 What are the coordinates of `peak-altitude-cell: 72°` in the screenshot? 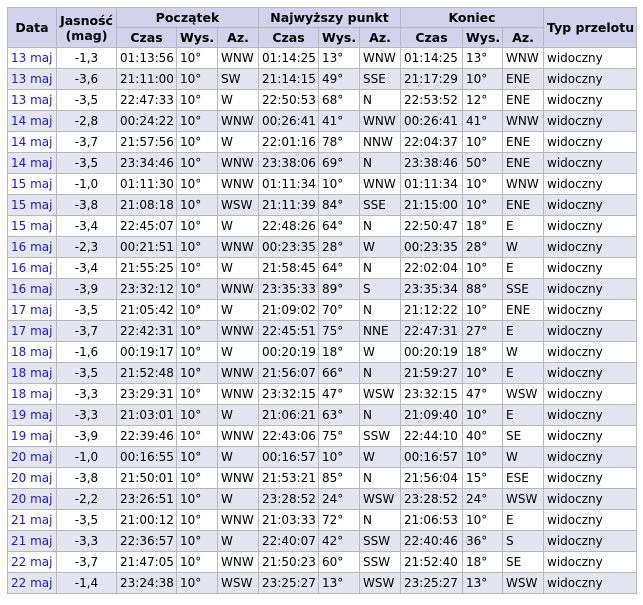 It's located at (339, 520).